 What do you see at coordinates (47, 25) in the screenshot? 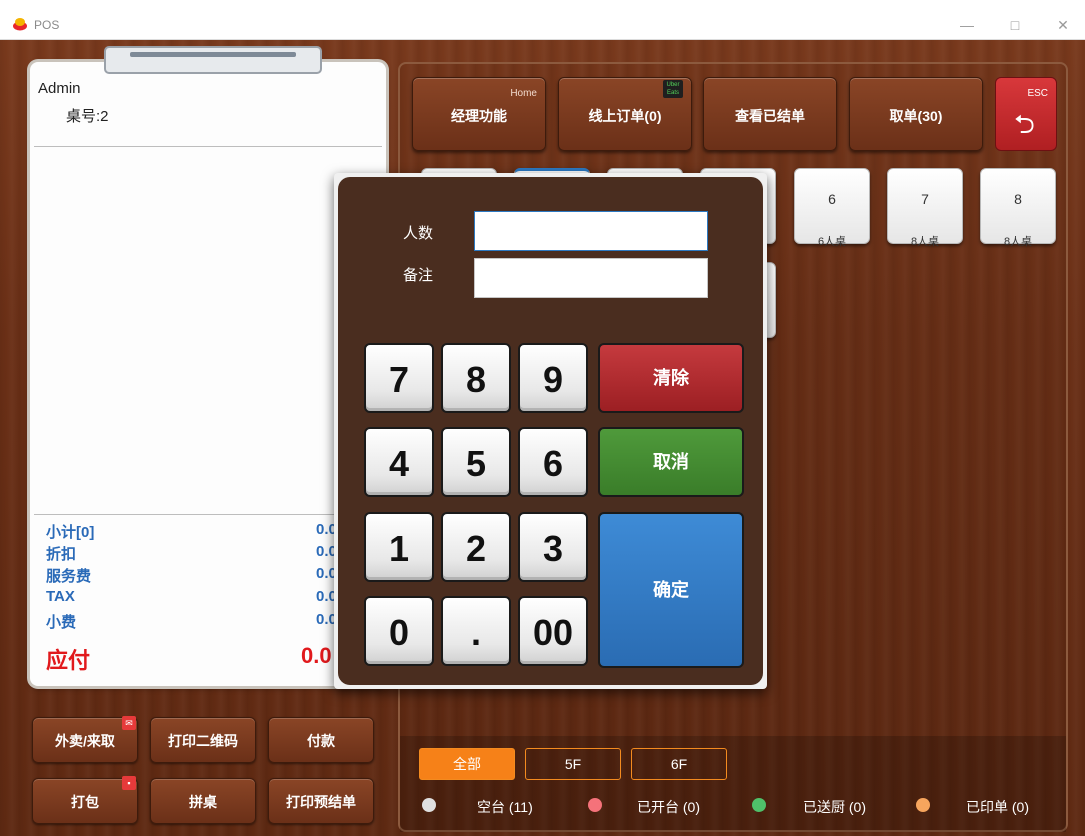
I see `window-title: POS` at bounding box center [47, 25].